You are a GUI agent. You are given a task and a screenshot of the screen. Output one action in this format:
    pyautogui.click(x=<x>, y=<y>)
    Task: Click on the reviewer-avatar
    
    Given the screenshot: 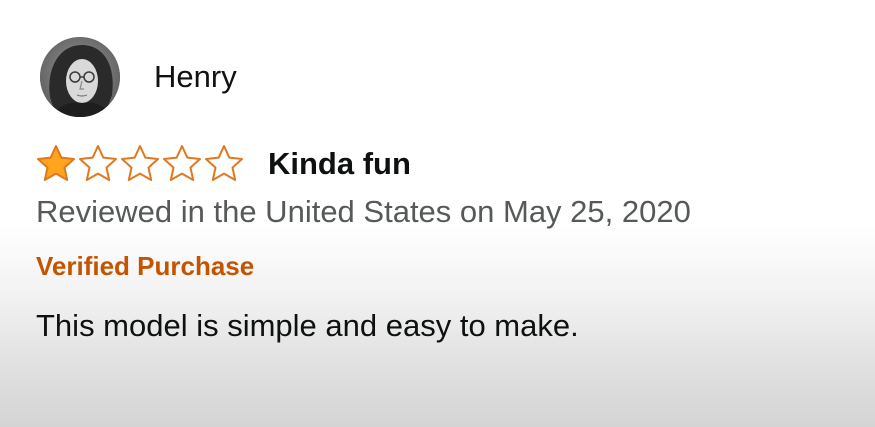 What is the action you would take?
    pyautogui.click(x=80, y=77)
    